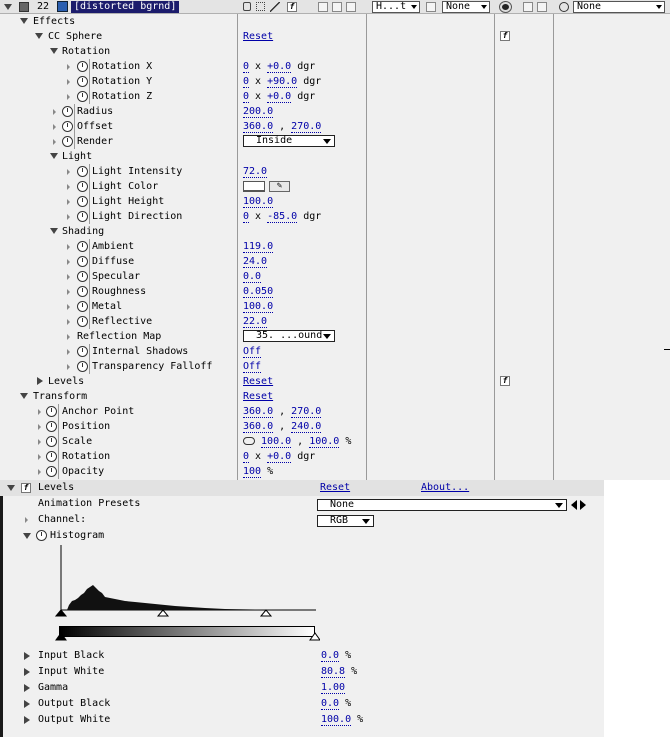 The image size is (670, 737). Describe the element at coordinates (574, 505) in the screenshot. I see `previous-preset-icon` at that location.